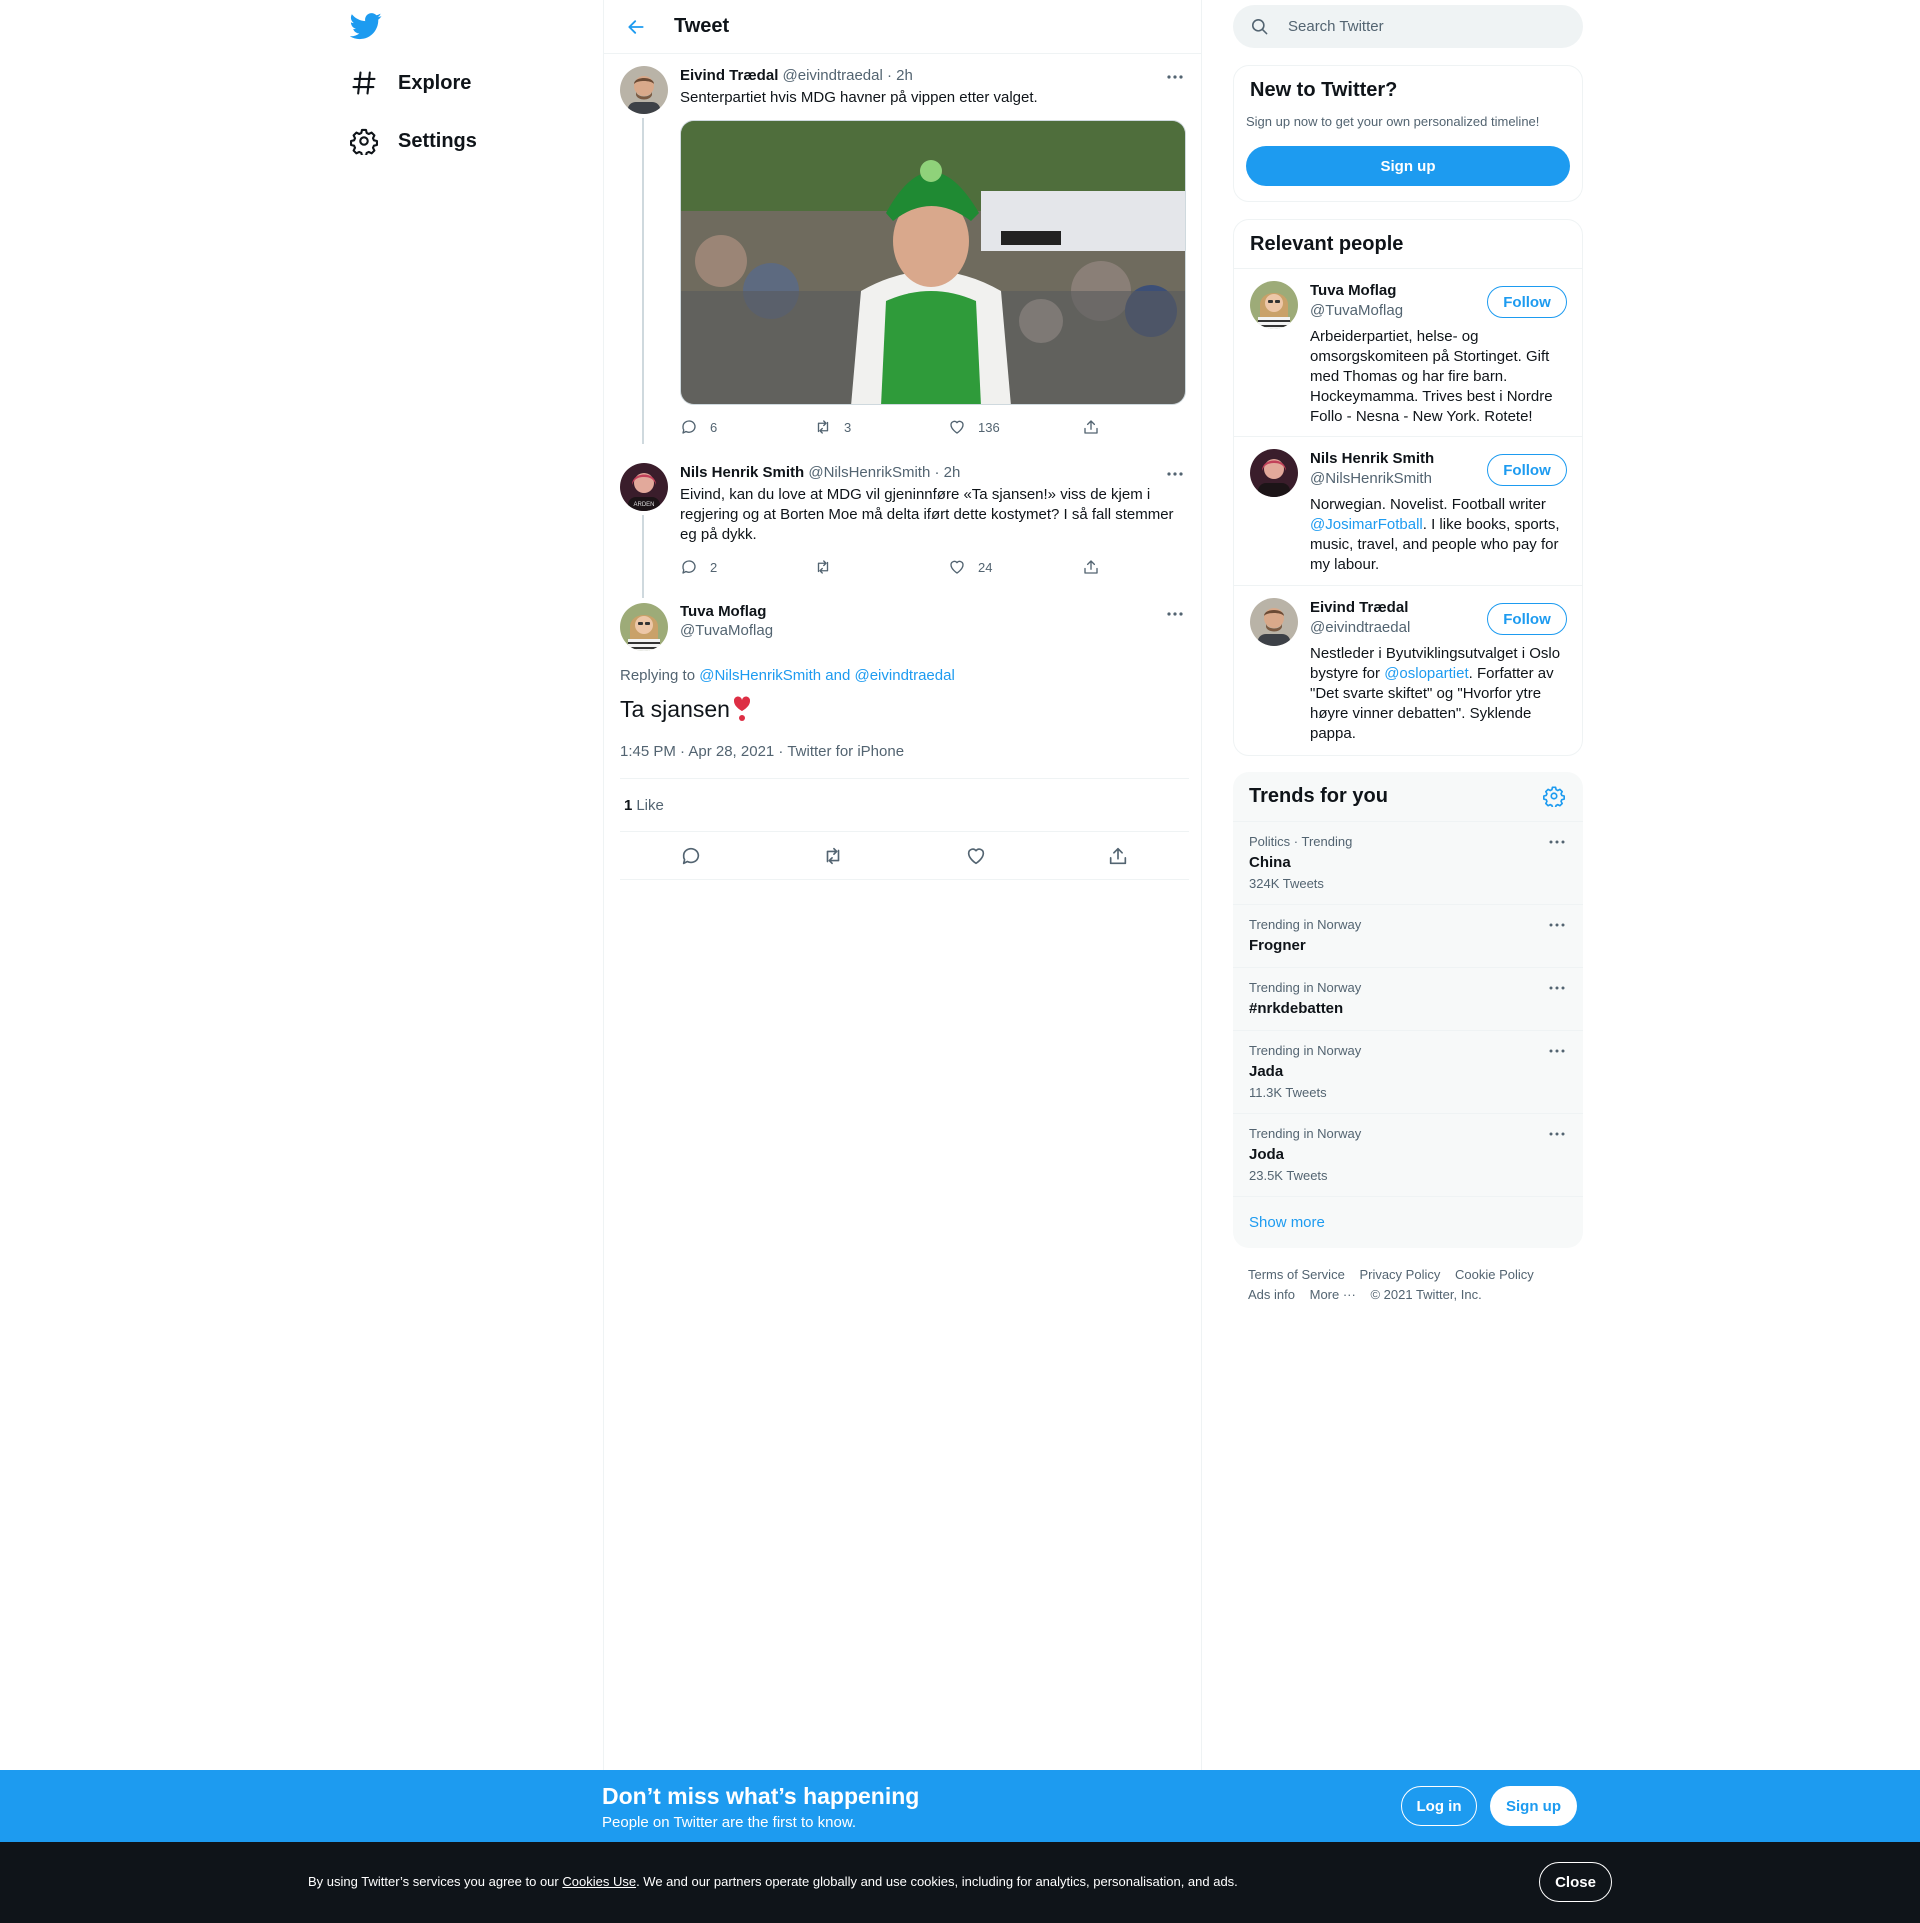 The height and width of the screenshot is (1923, 1920). I want to click on trend-name: Frogner, so click(1277, 945).